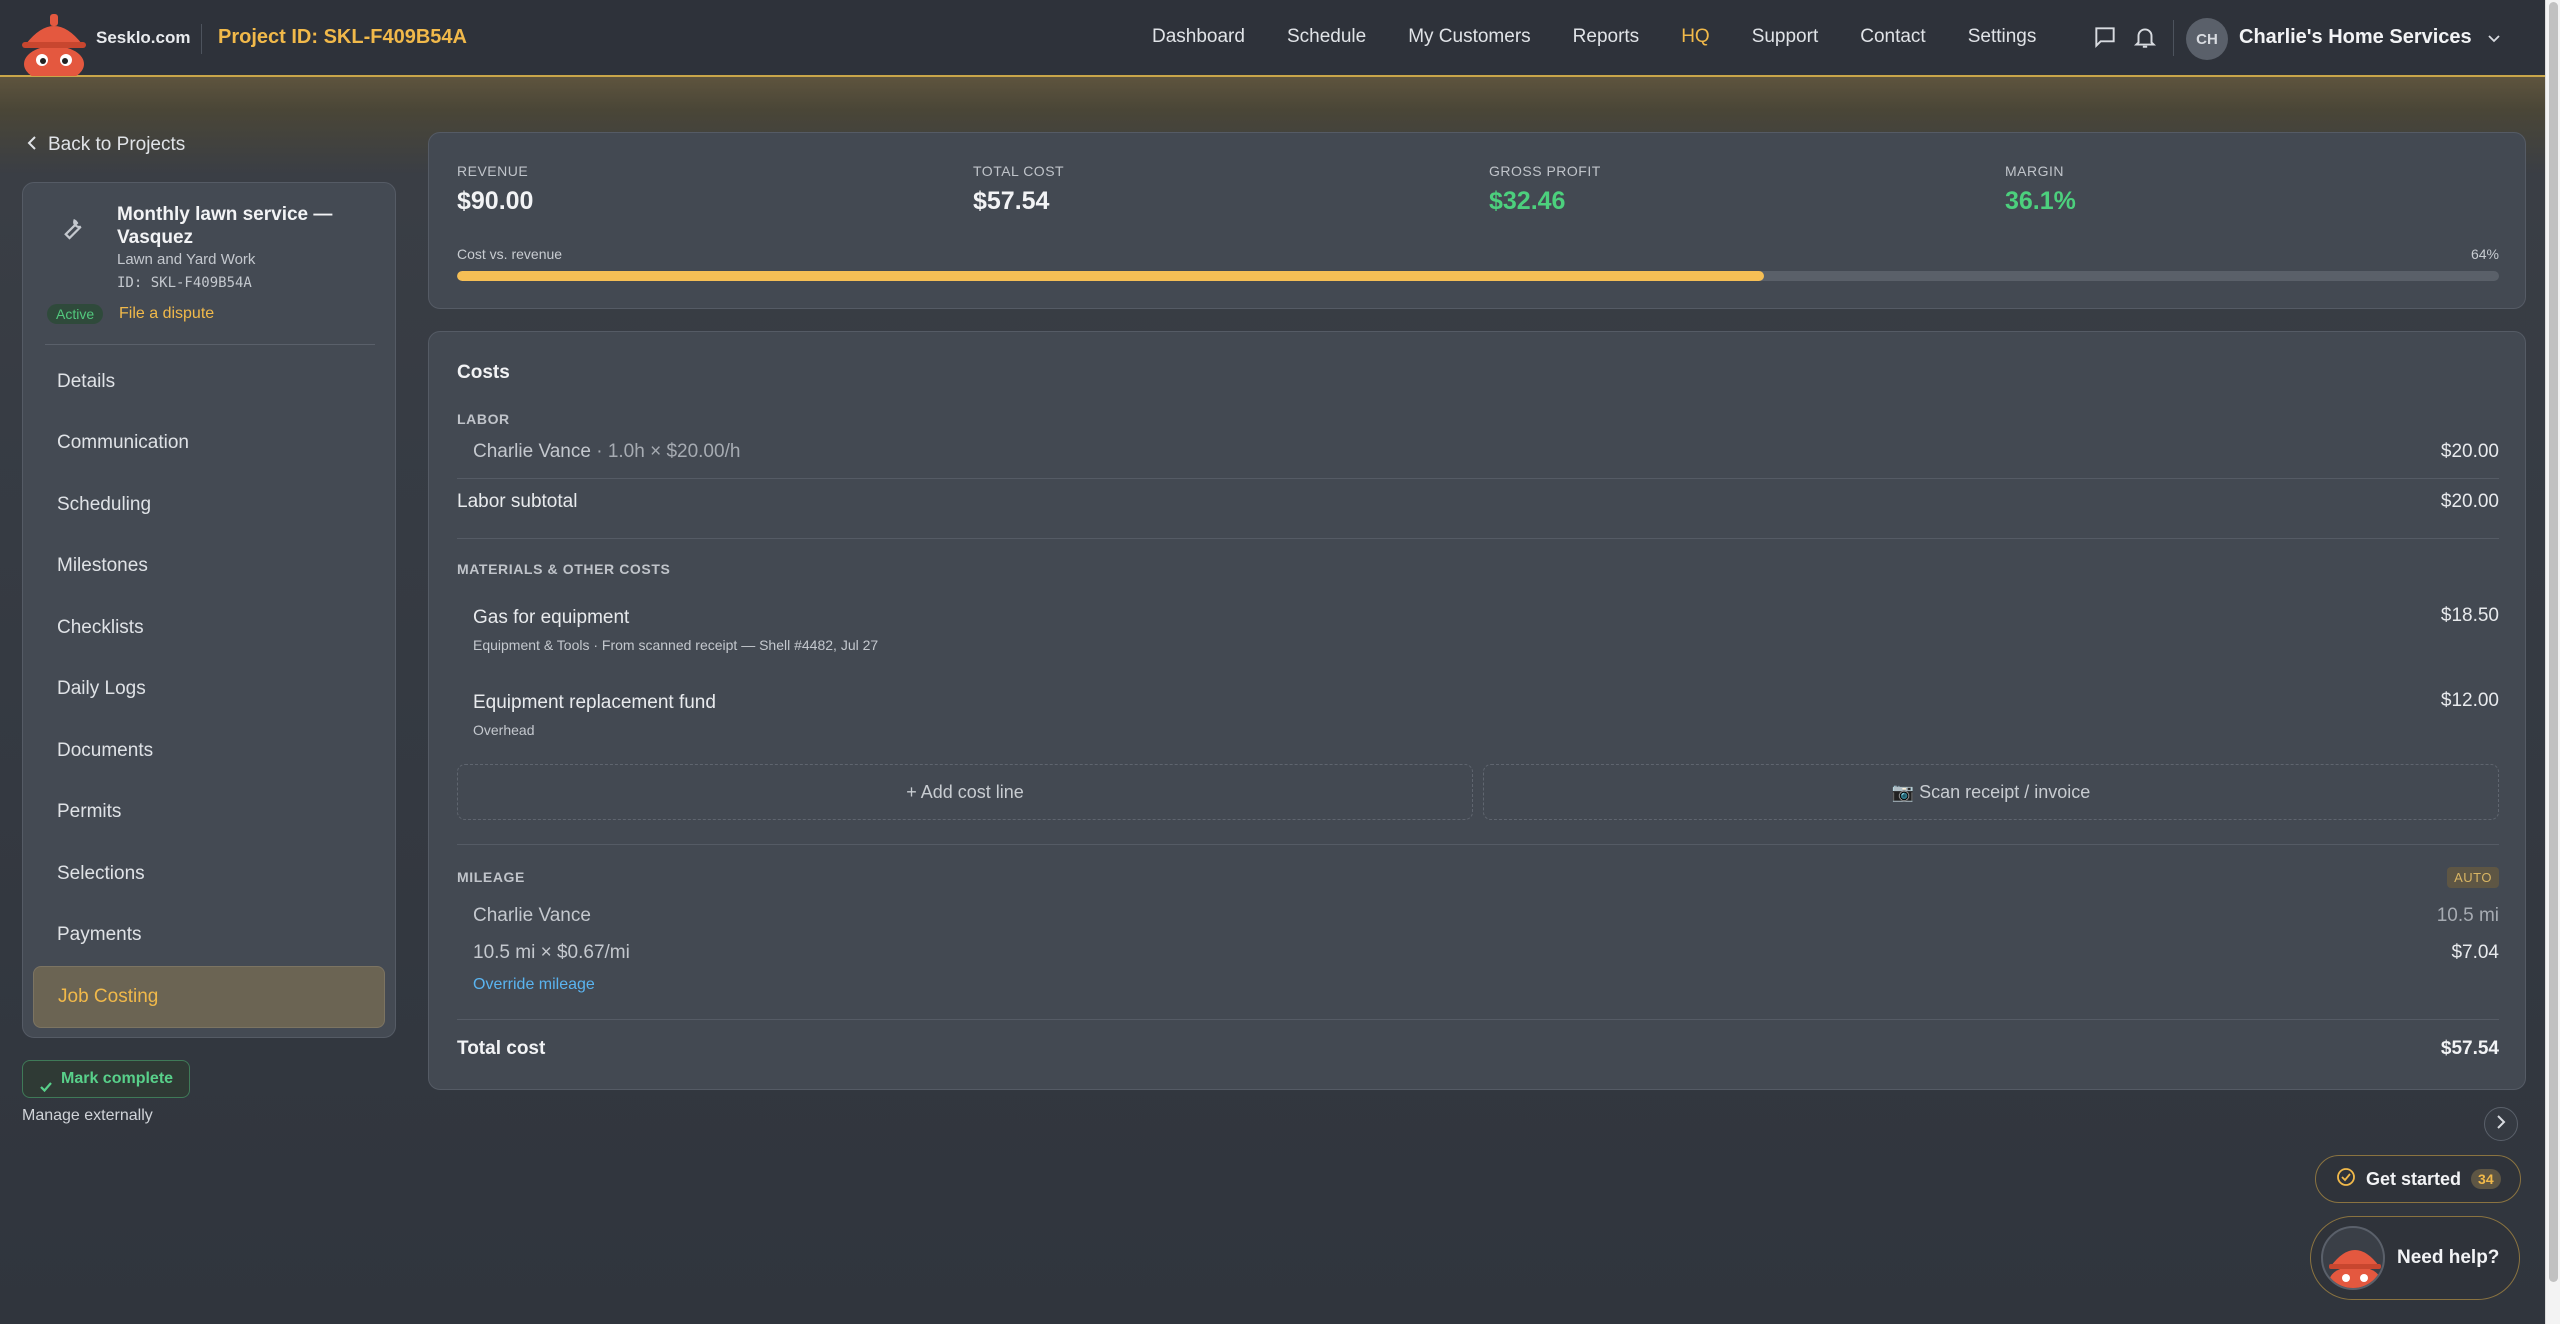  I want to click on labor-worker-name: Charlie Vance, so click(532, 451).